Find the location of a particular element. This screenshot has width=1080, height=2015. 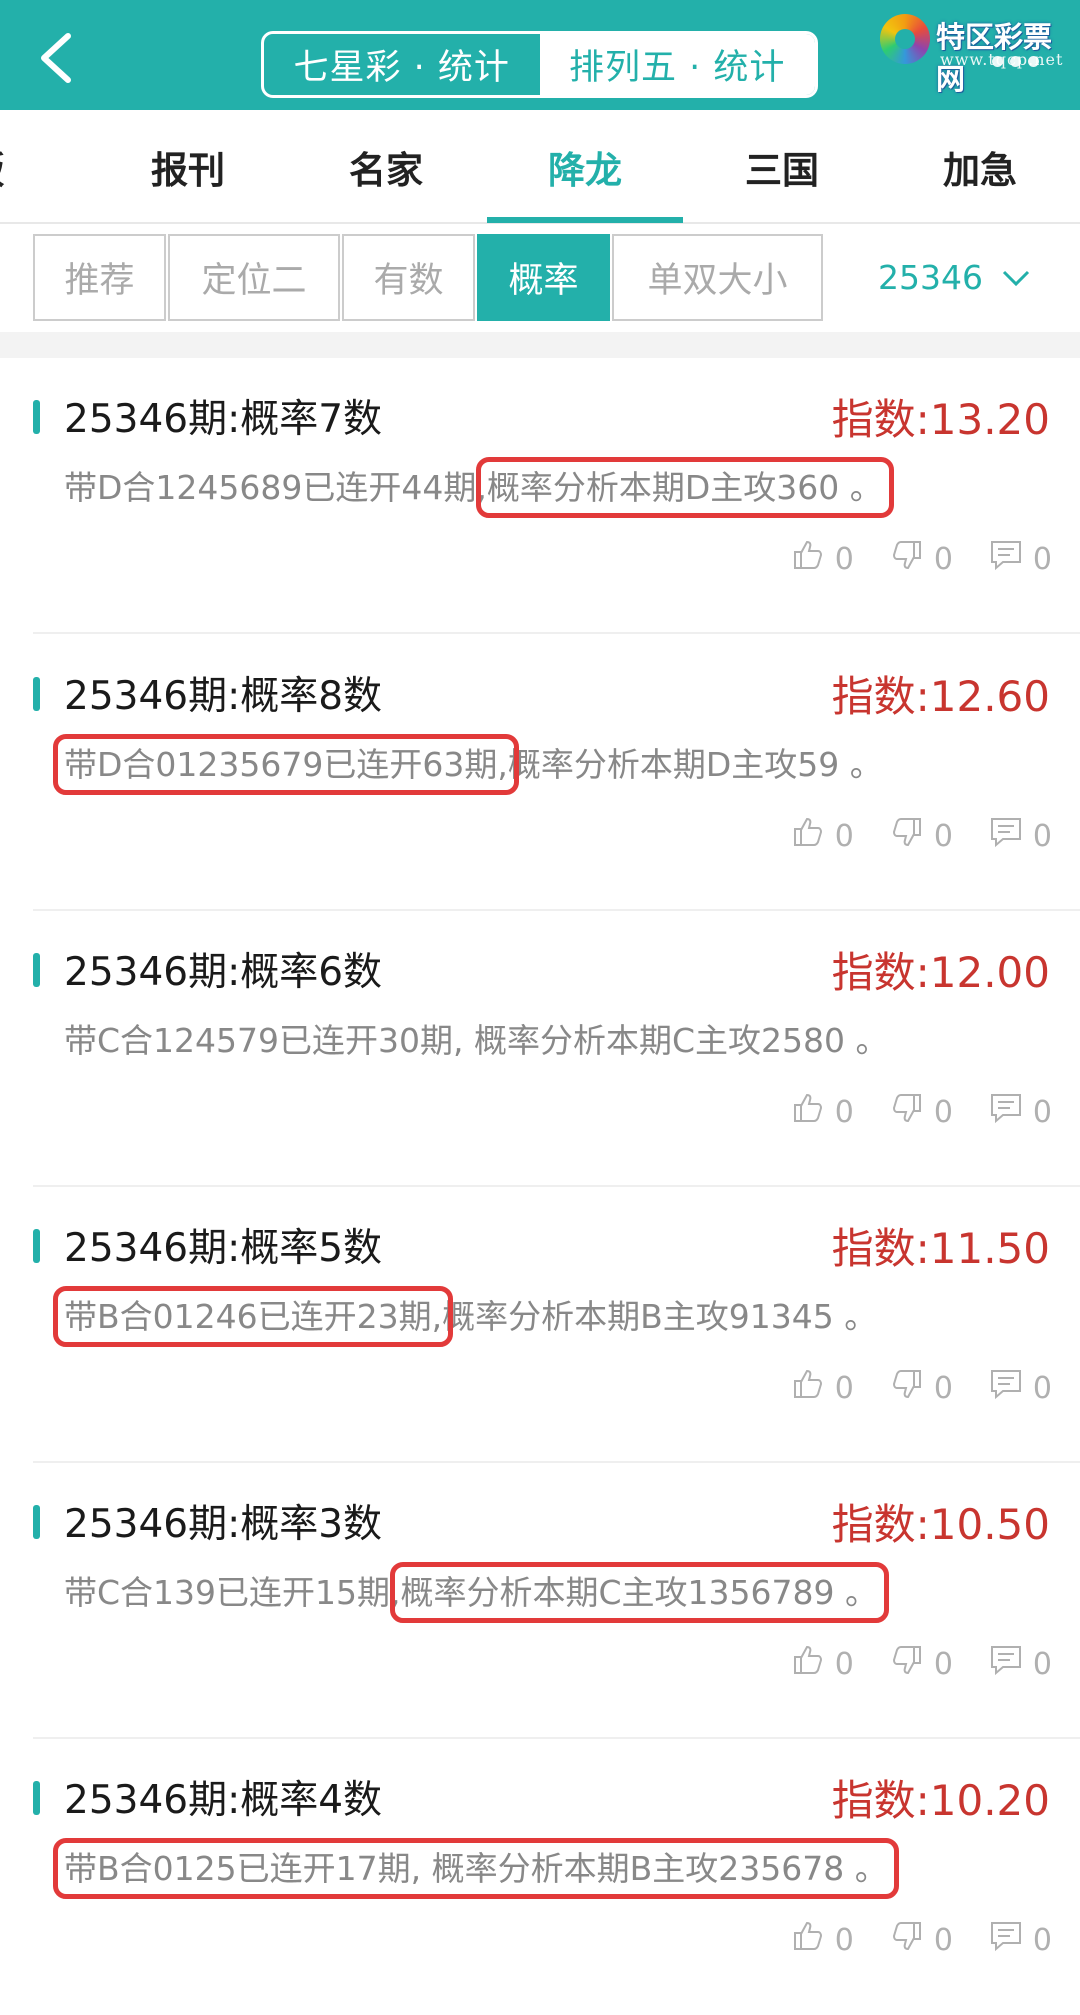

issue-selector: 25346 is located at coordinates (954, 277).